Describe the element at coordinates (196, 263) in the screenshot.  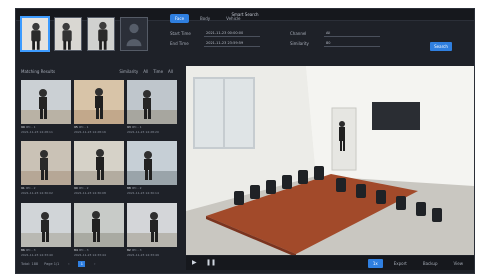
I see `play-icon: ▶` at that location.